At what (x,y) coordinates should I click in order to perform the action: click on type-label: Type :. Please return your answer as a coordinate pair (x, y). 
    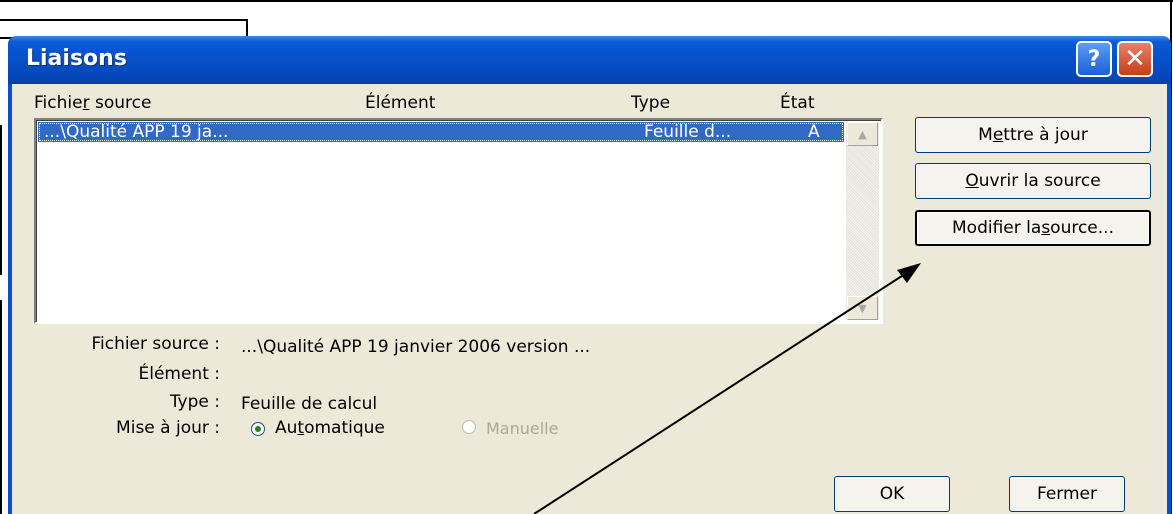
    Looking at the image, I should click on (194, 402).